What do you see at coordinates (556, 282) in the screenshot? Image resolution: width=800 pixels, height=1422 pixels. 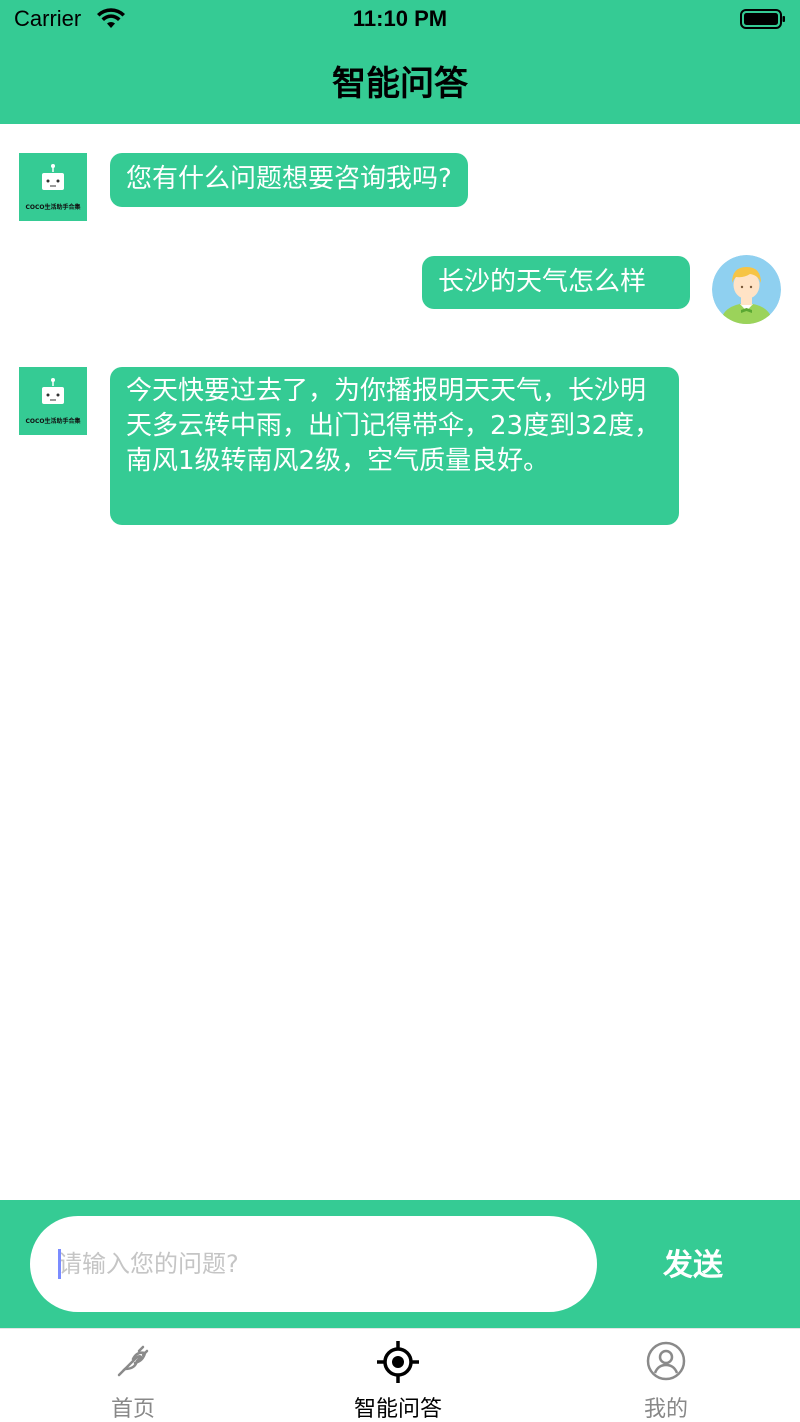 I see `message-bubble-user: 长沙的天气怎么样` at bounding box center [556, 282].